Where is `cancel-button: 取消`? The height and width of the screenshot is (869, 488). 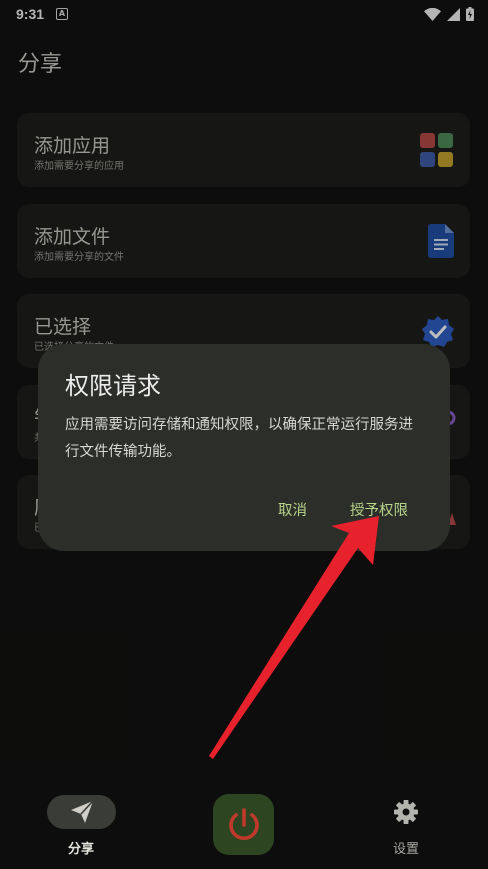 cancel-button: 取消 is located at coordinates (292, 509).